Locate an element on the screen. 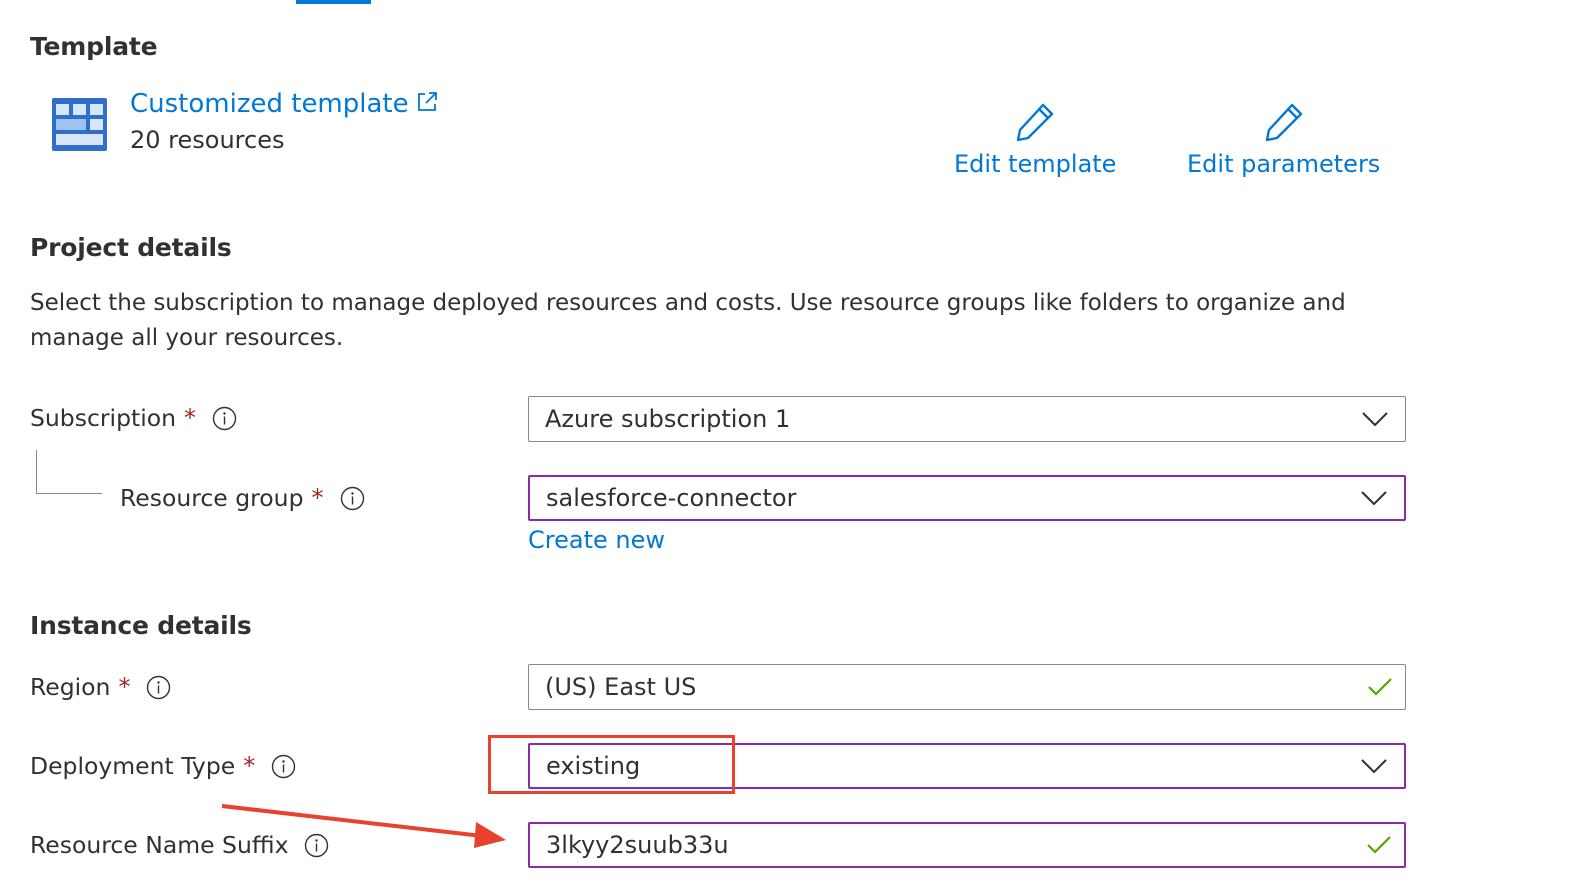 The height and width of the screenshot is (896, 1576). customized-template-link: Customized template is located at coordinates (284, 104).